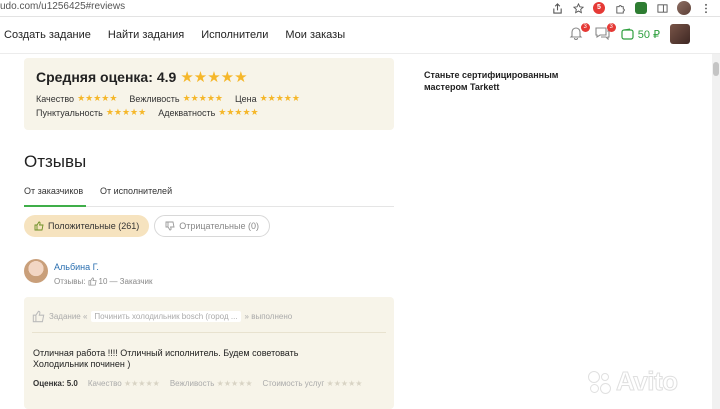  Describe the element at coordinates (578, 8) in the screenshot. I see `bookmark-star-icon` at that location.